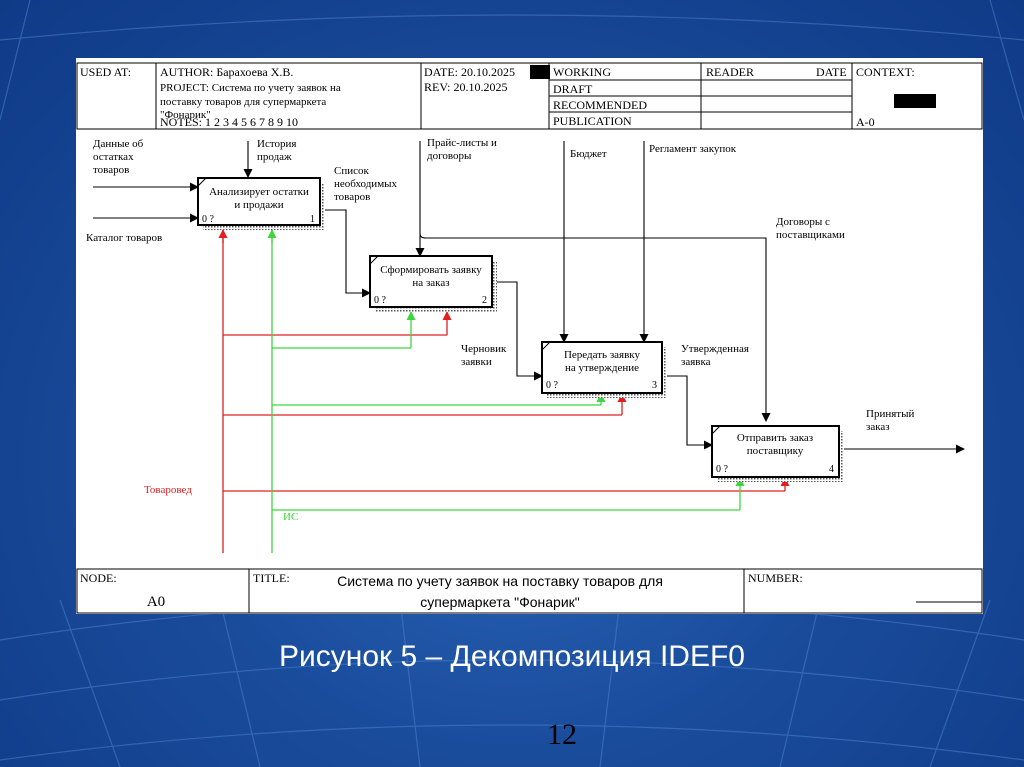 The width and height of the screenshot is (1024, 767). I want to click on label-price-lists-1: Прайс-листы и, so click(462, 143).